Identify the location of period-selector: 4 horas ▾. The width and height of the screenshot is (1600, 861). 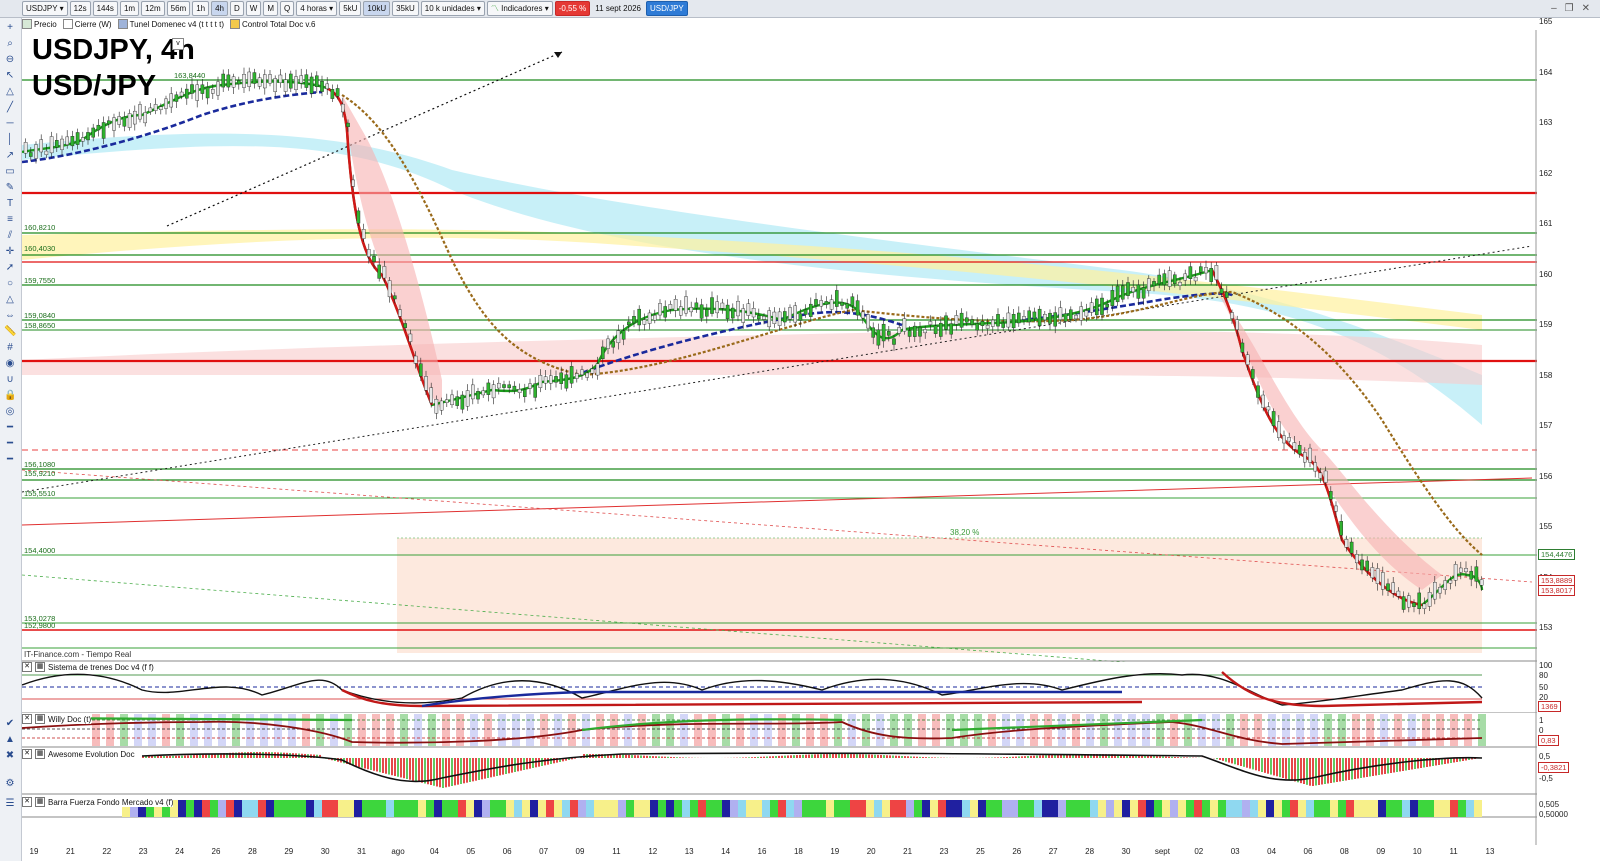
(317, 8).